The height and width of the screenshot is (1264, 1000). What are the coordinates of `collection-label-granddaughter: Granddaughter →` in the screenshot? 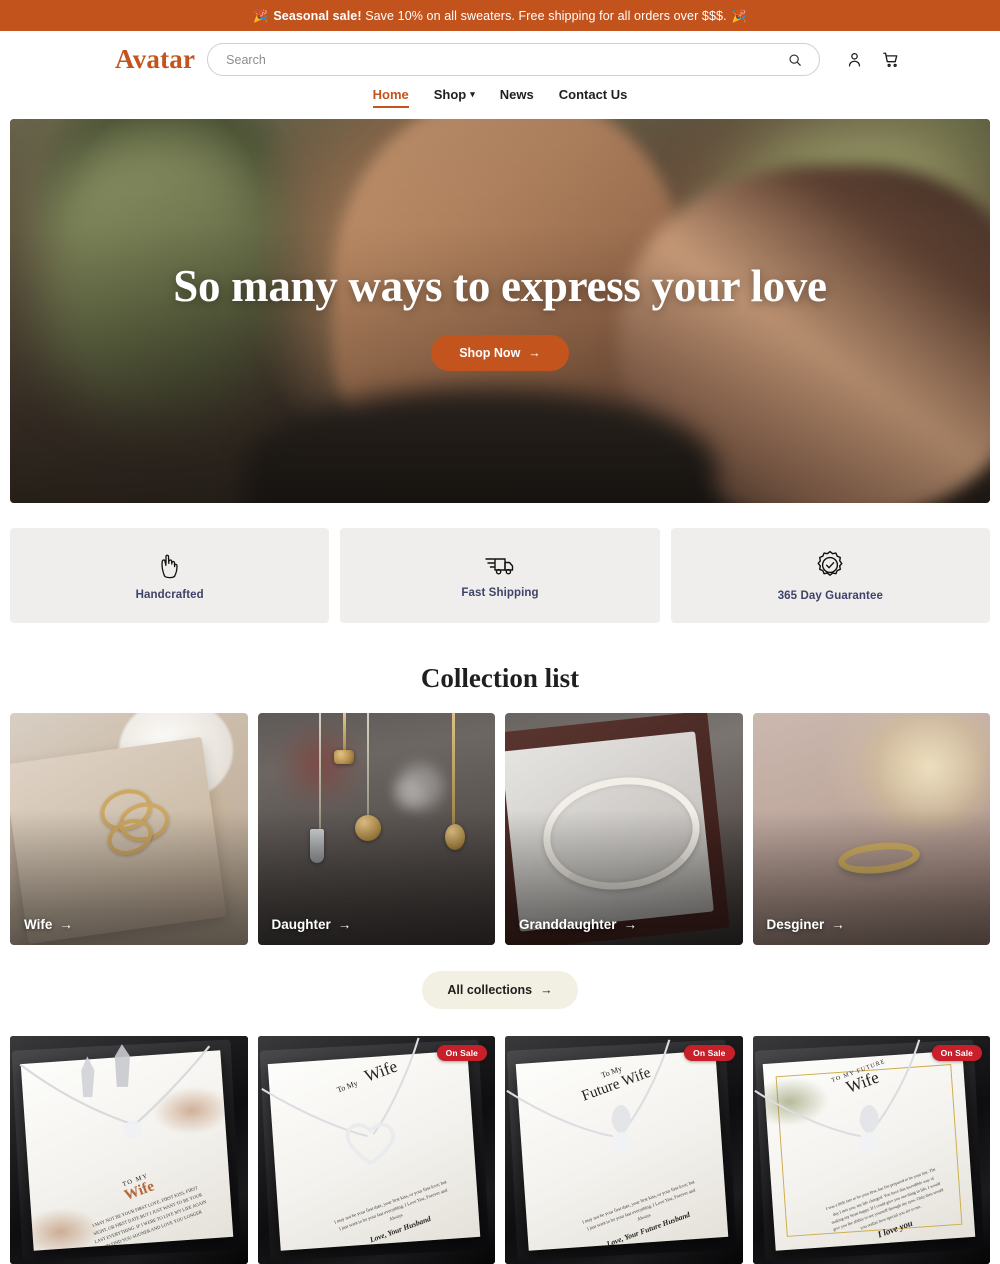 It's located at (578, 924).